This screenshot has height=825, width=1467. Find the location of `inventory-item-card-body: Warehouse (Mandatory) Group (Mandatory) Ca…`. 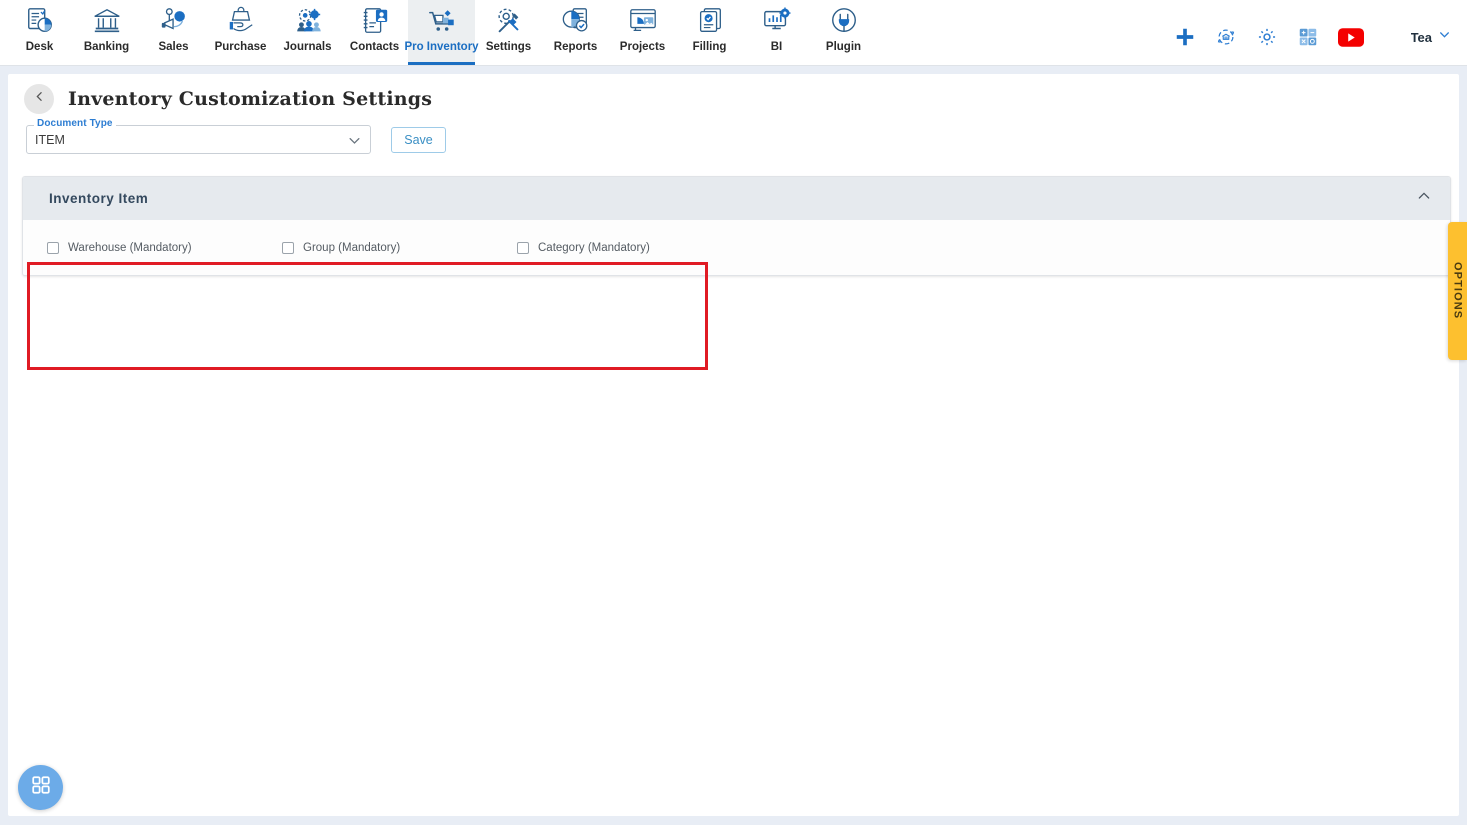

inventory-item-card-body: Warehouse (Mandatory) Group (Mandatory) Ca… is located at coordinates (736, 247).